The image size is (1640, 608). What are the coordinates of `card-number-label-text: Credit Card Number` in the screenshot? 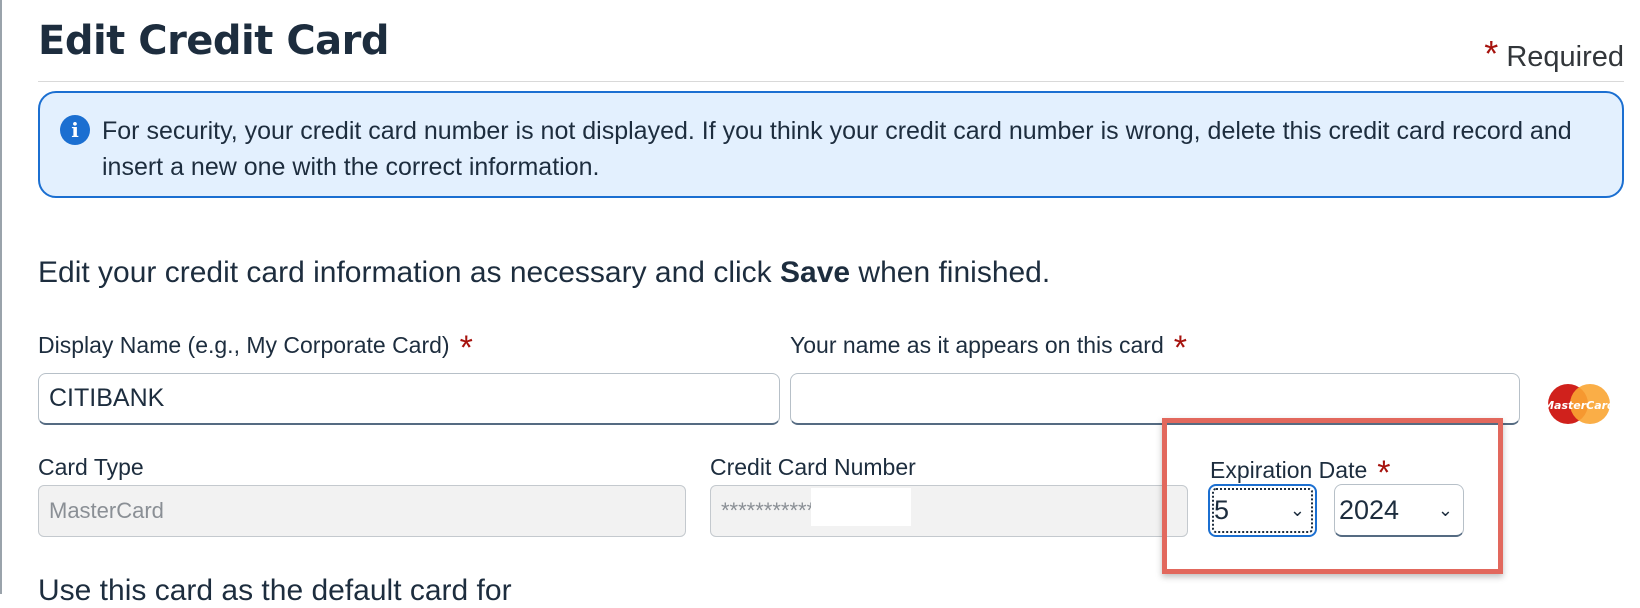 It's located at (813, 467).